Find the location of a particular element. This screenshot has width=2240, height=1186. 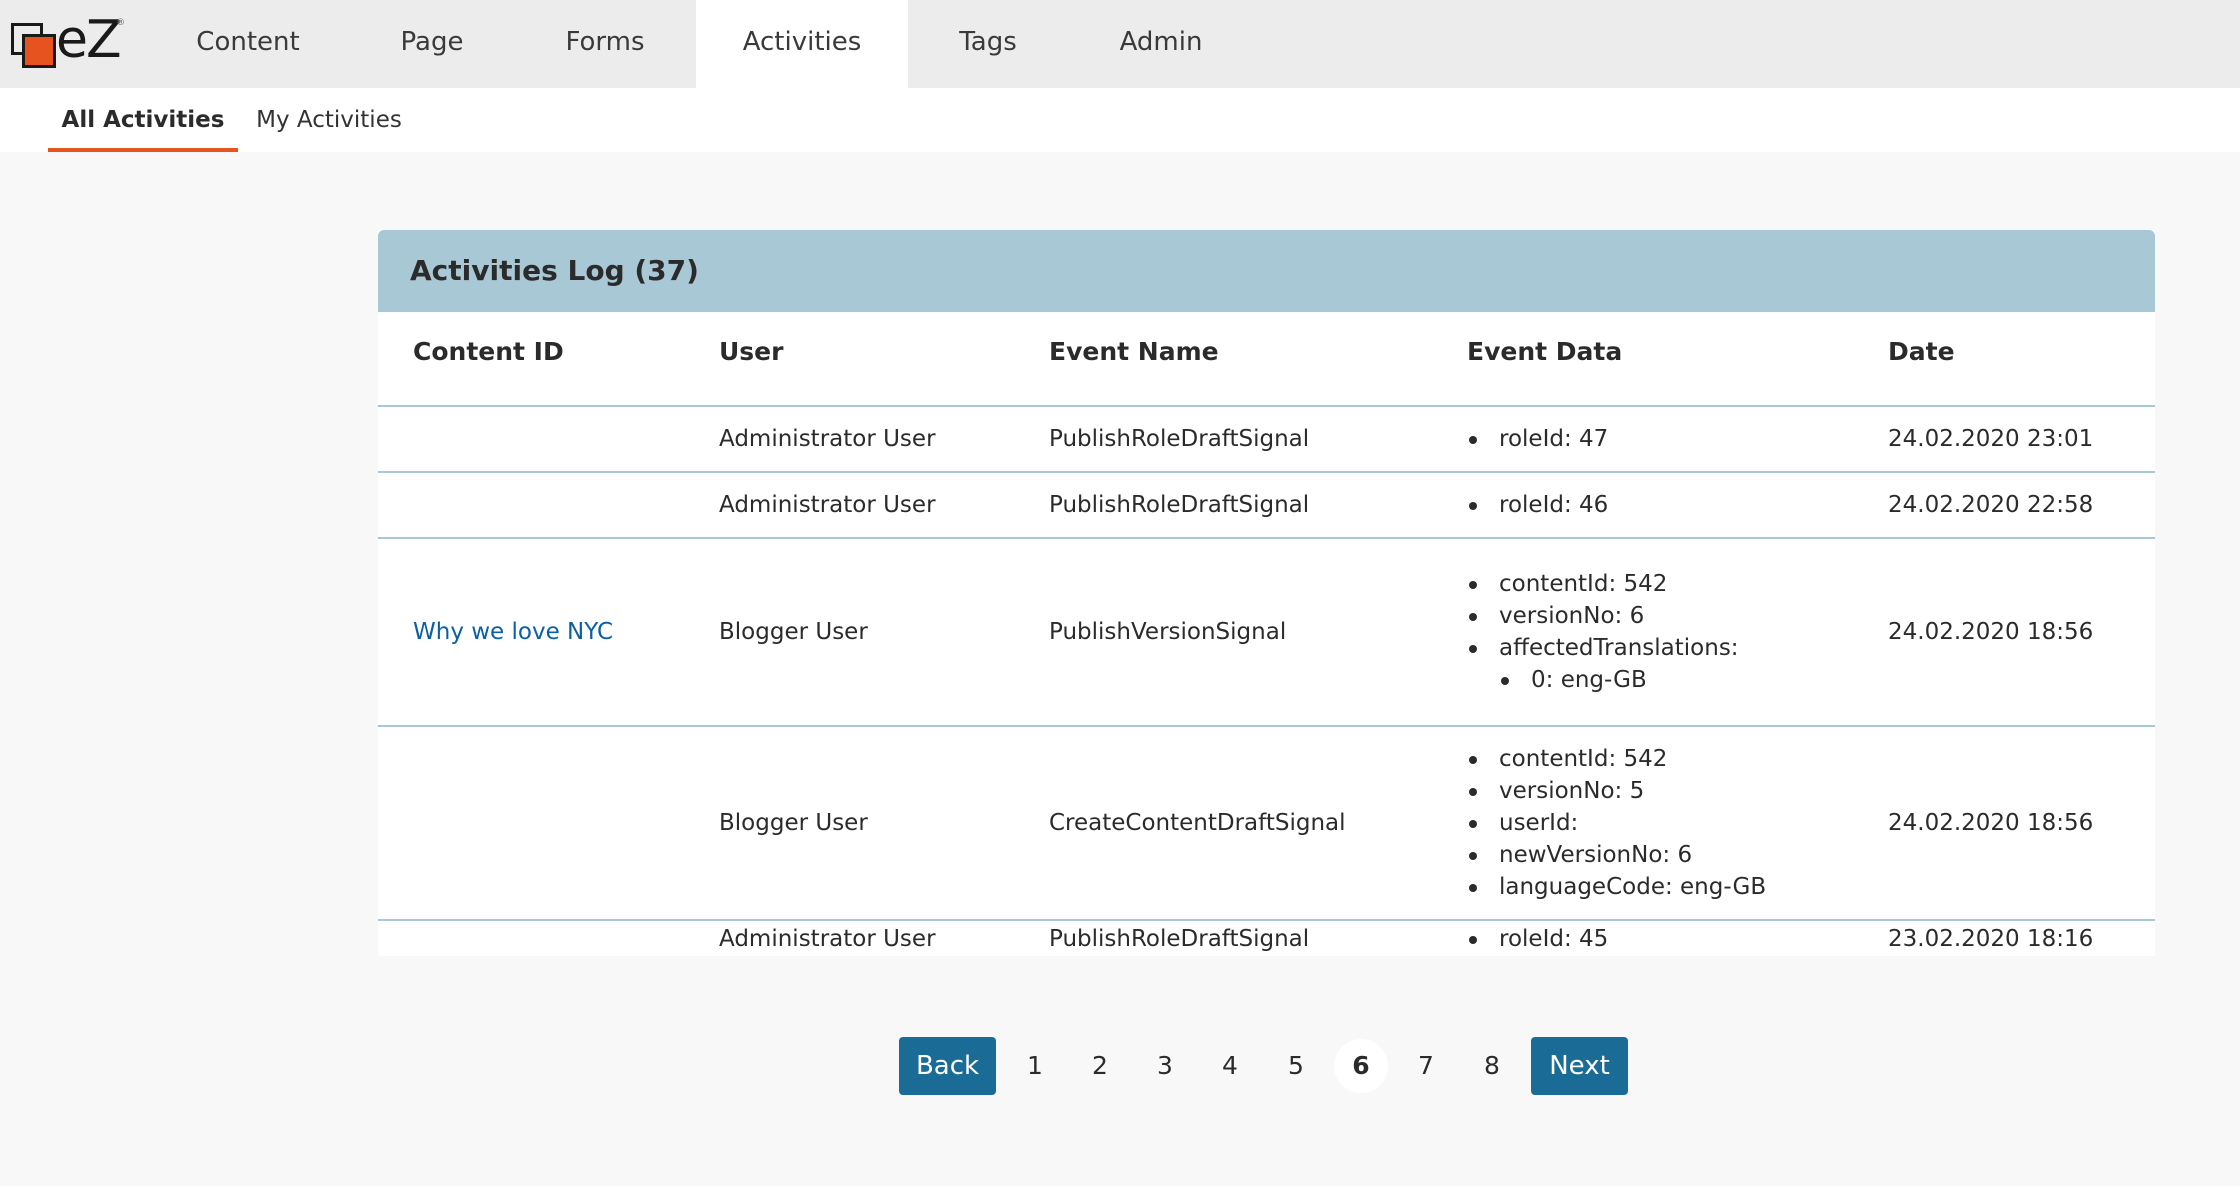

nav-item-content: Content is located at coordinates (248, 44).